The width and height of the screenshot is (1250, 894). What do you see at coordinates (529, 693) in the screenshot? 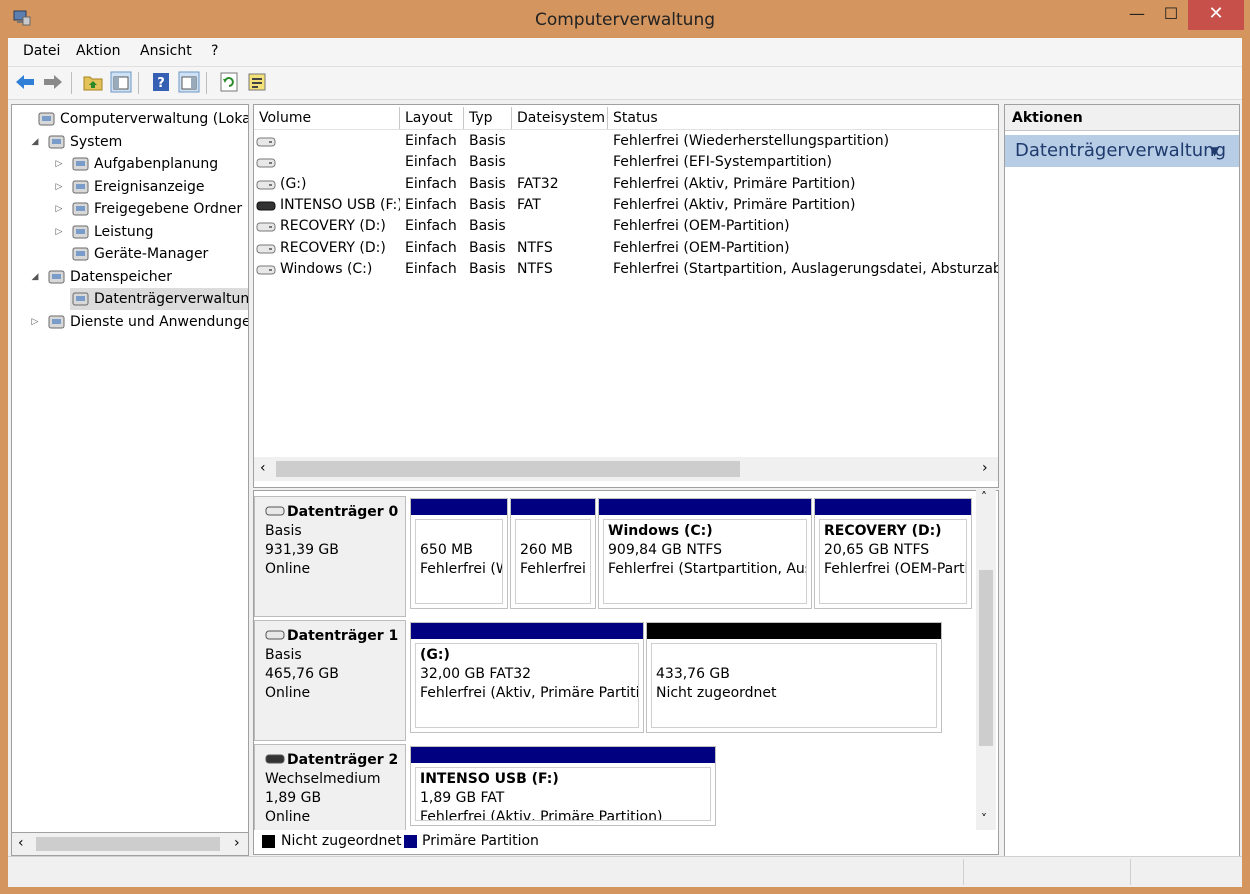
I see `partition-line2: Fehlerfrei (Aktiv, Primäre Partition` at bounding box center [529, 693].